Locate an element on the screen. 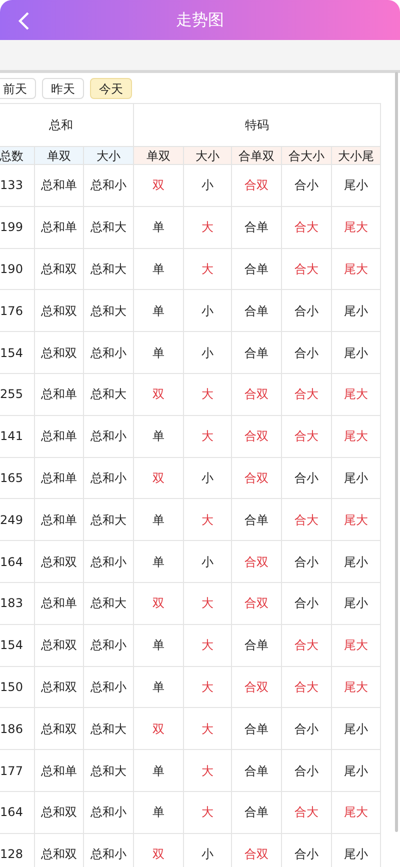  table-cell: 177 is located at coordinates (17, 770).